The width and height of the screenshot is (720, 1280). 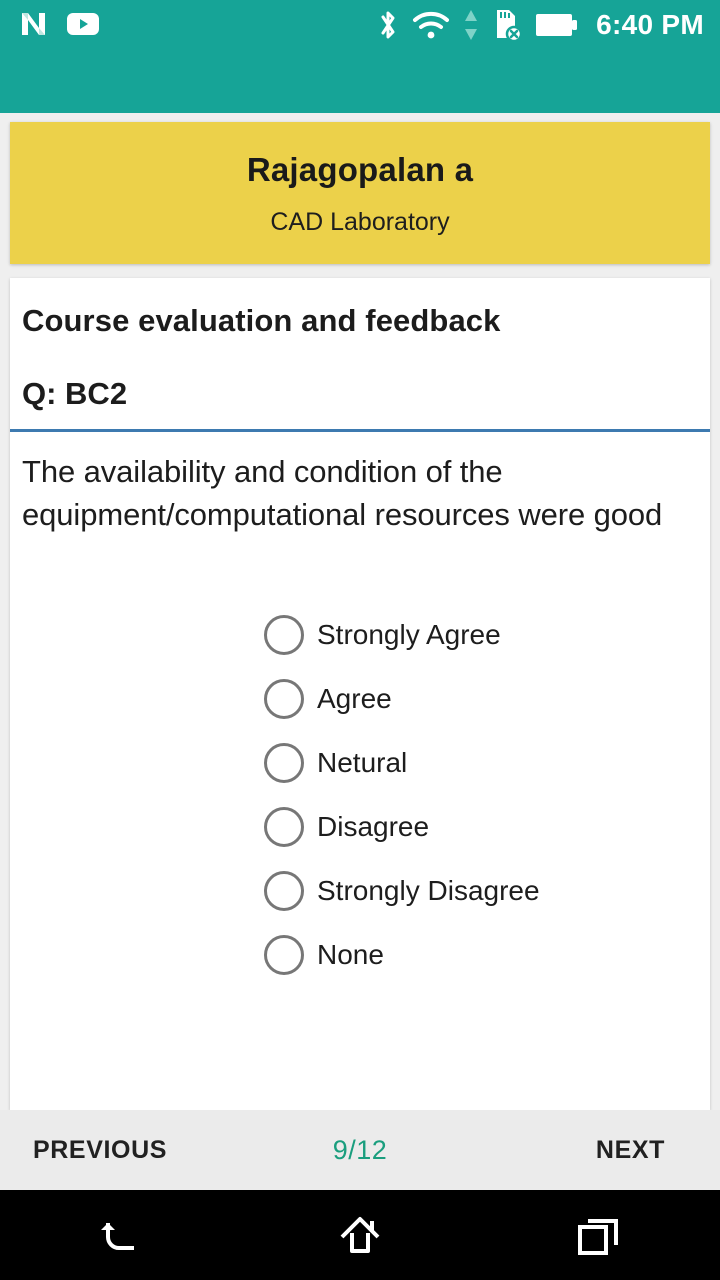 What do you see at coordinates (360, 169) in the screenshot?
I see `faculty-name: Rajagopalan a` at bounding box center [360, 169].